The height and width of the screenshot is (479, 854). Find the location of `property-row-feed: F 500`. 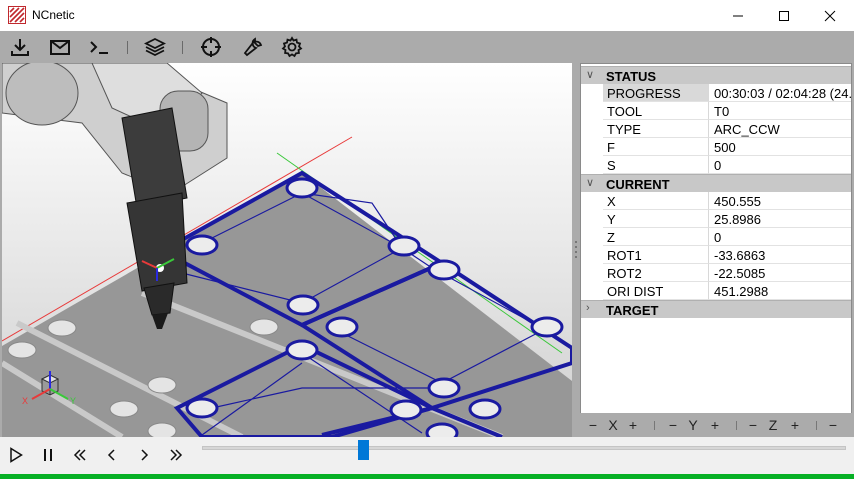

property-row-feed: F 500 is located at coordinates (716, 147).